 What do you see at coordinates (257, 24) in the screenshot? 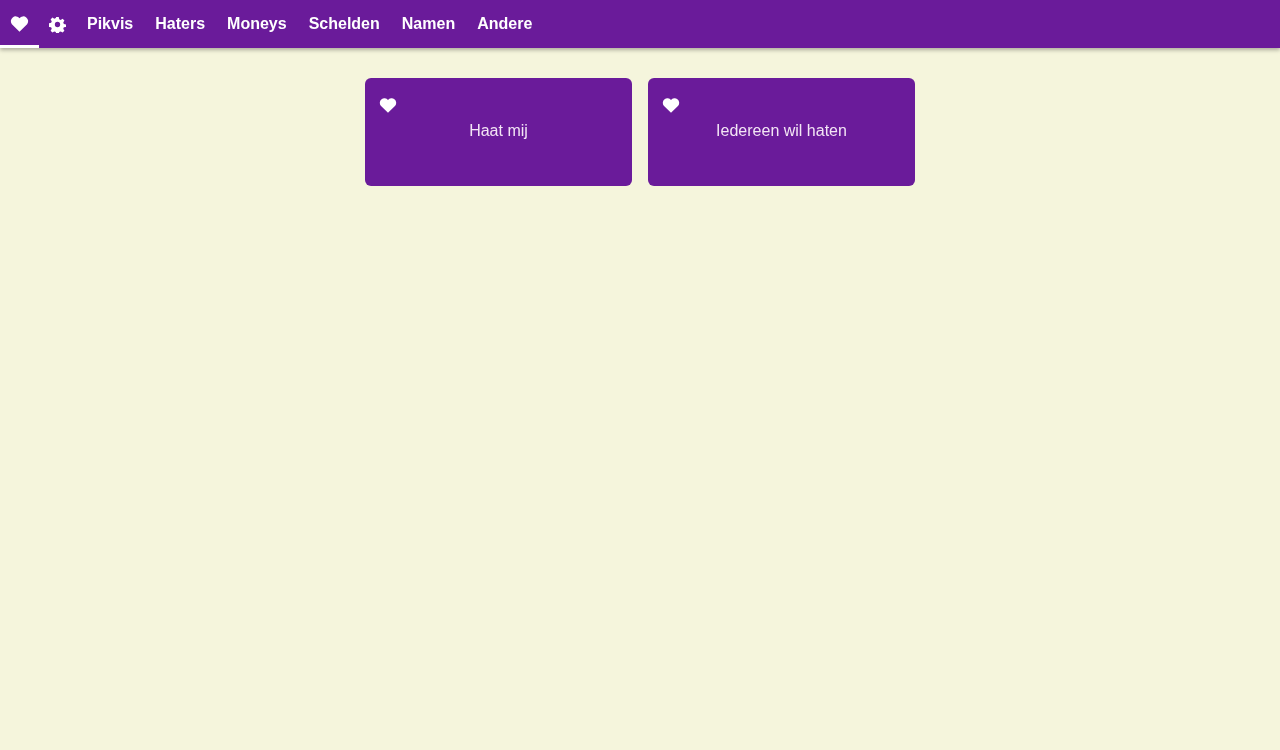
I see `nav-tab: Moneys` at bounding box center [257, 24].